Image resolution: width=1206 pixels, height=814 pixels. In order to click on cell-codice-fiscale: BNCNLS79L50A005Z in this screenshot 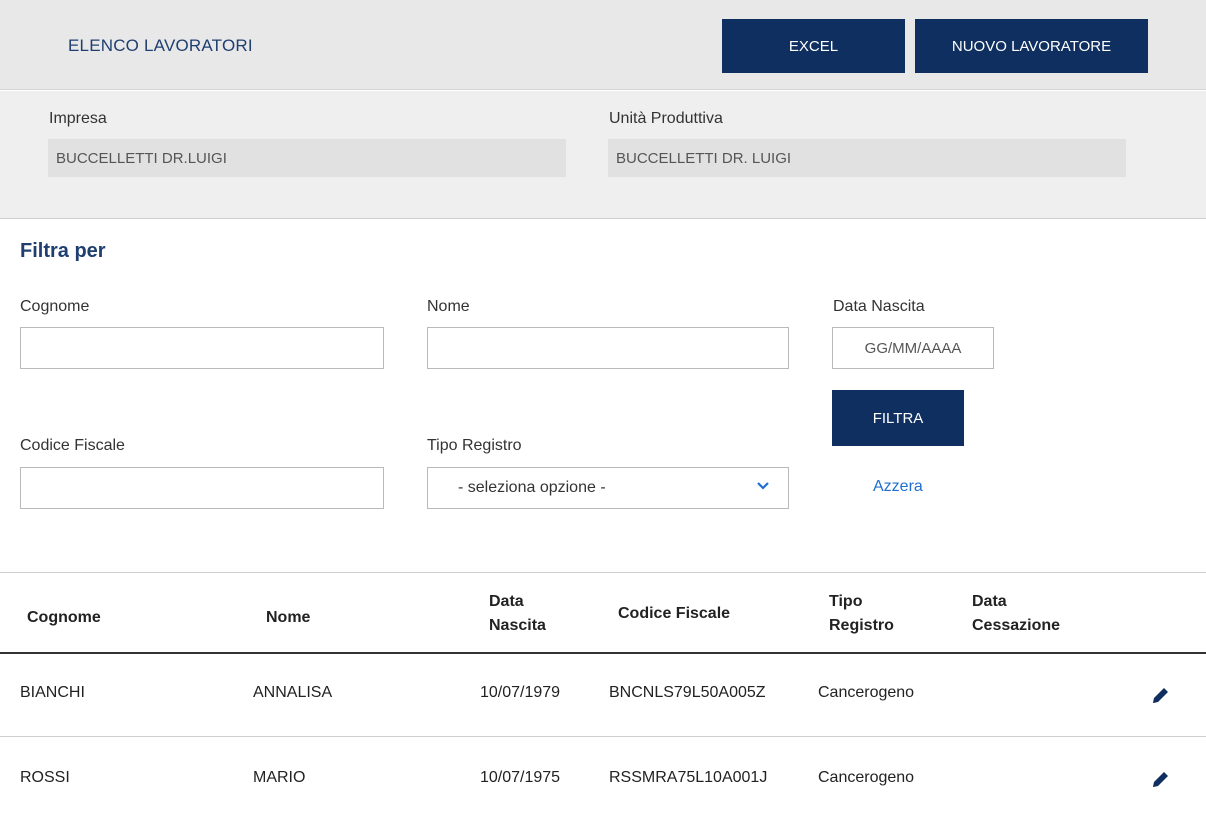, I will do `click(687, 692)`.